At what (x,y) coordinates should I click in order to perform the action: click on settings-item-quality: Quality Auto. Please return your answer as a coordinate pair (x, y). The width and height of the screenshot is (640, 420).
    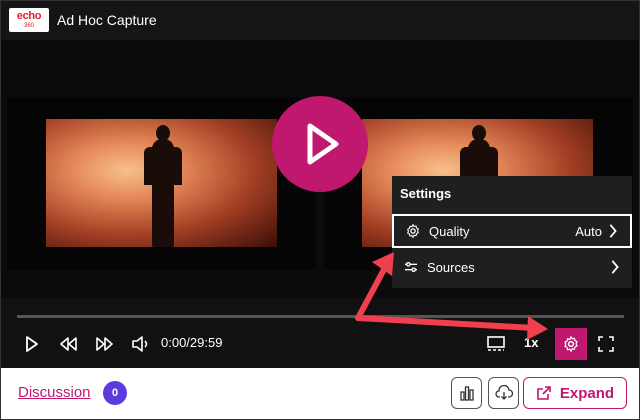
    Looking at the image, I should click on (512, 231).